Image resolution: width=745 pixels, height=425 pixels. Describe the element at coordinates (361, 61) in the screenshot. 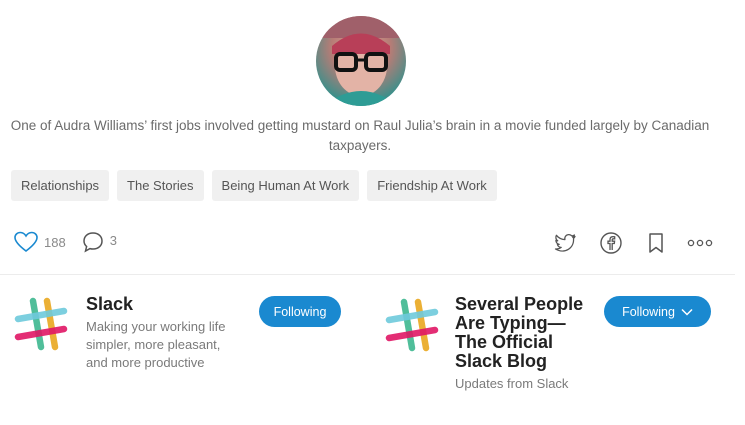

I see `author-avatar` at that location.